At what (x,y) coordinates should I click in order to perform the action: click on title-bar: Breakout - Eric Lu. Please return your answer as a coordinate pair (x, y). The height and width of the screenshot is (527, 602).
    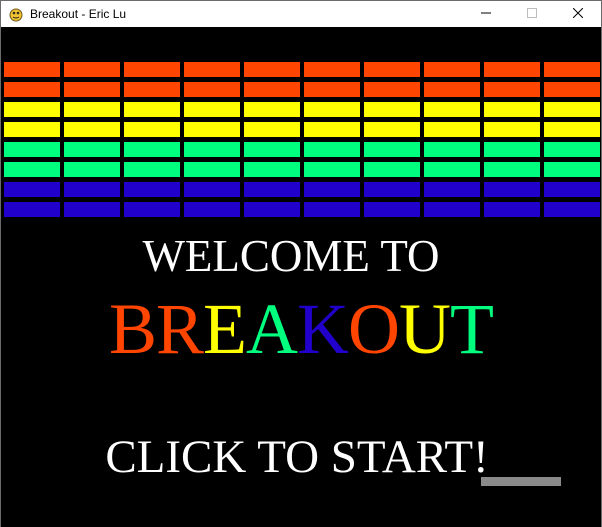
    Looking at the image, I should click on (301, 14).